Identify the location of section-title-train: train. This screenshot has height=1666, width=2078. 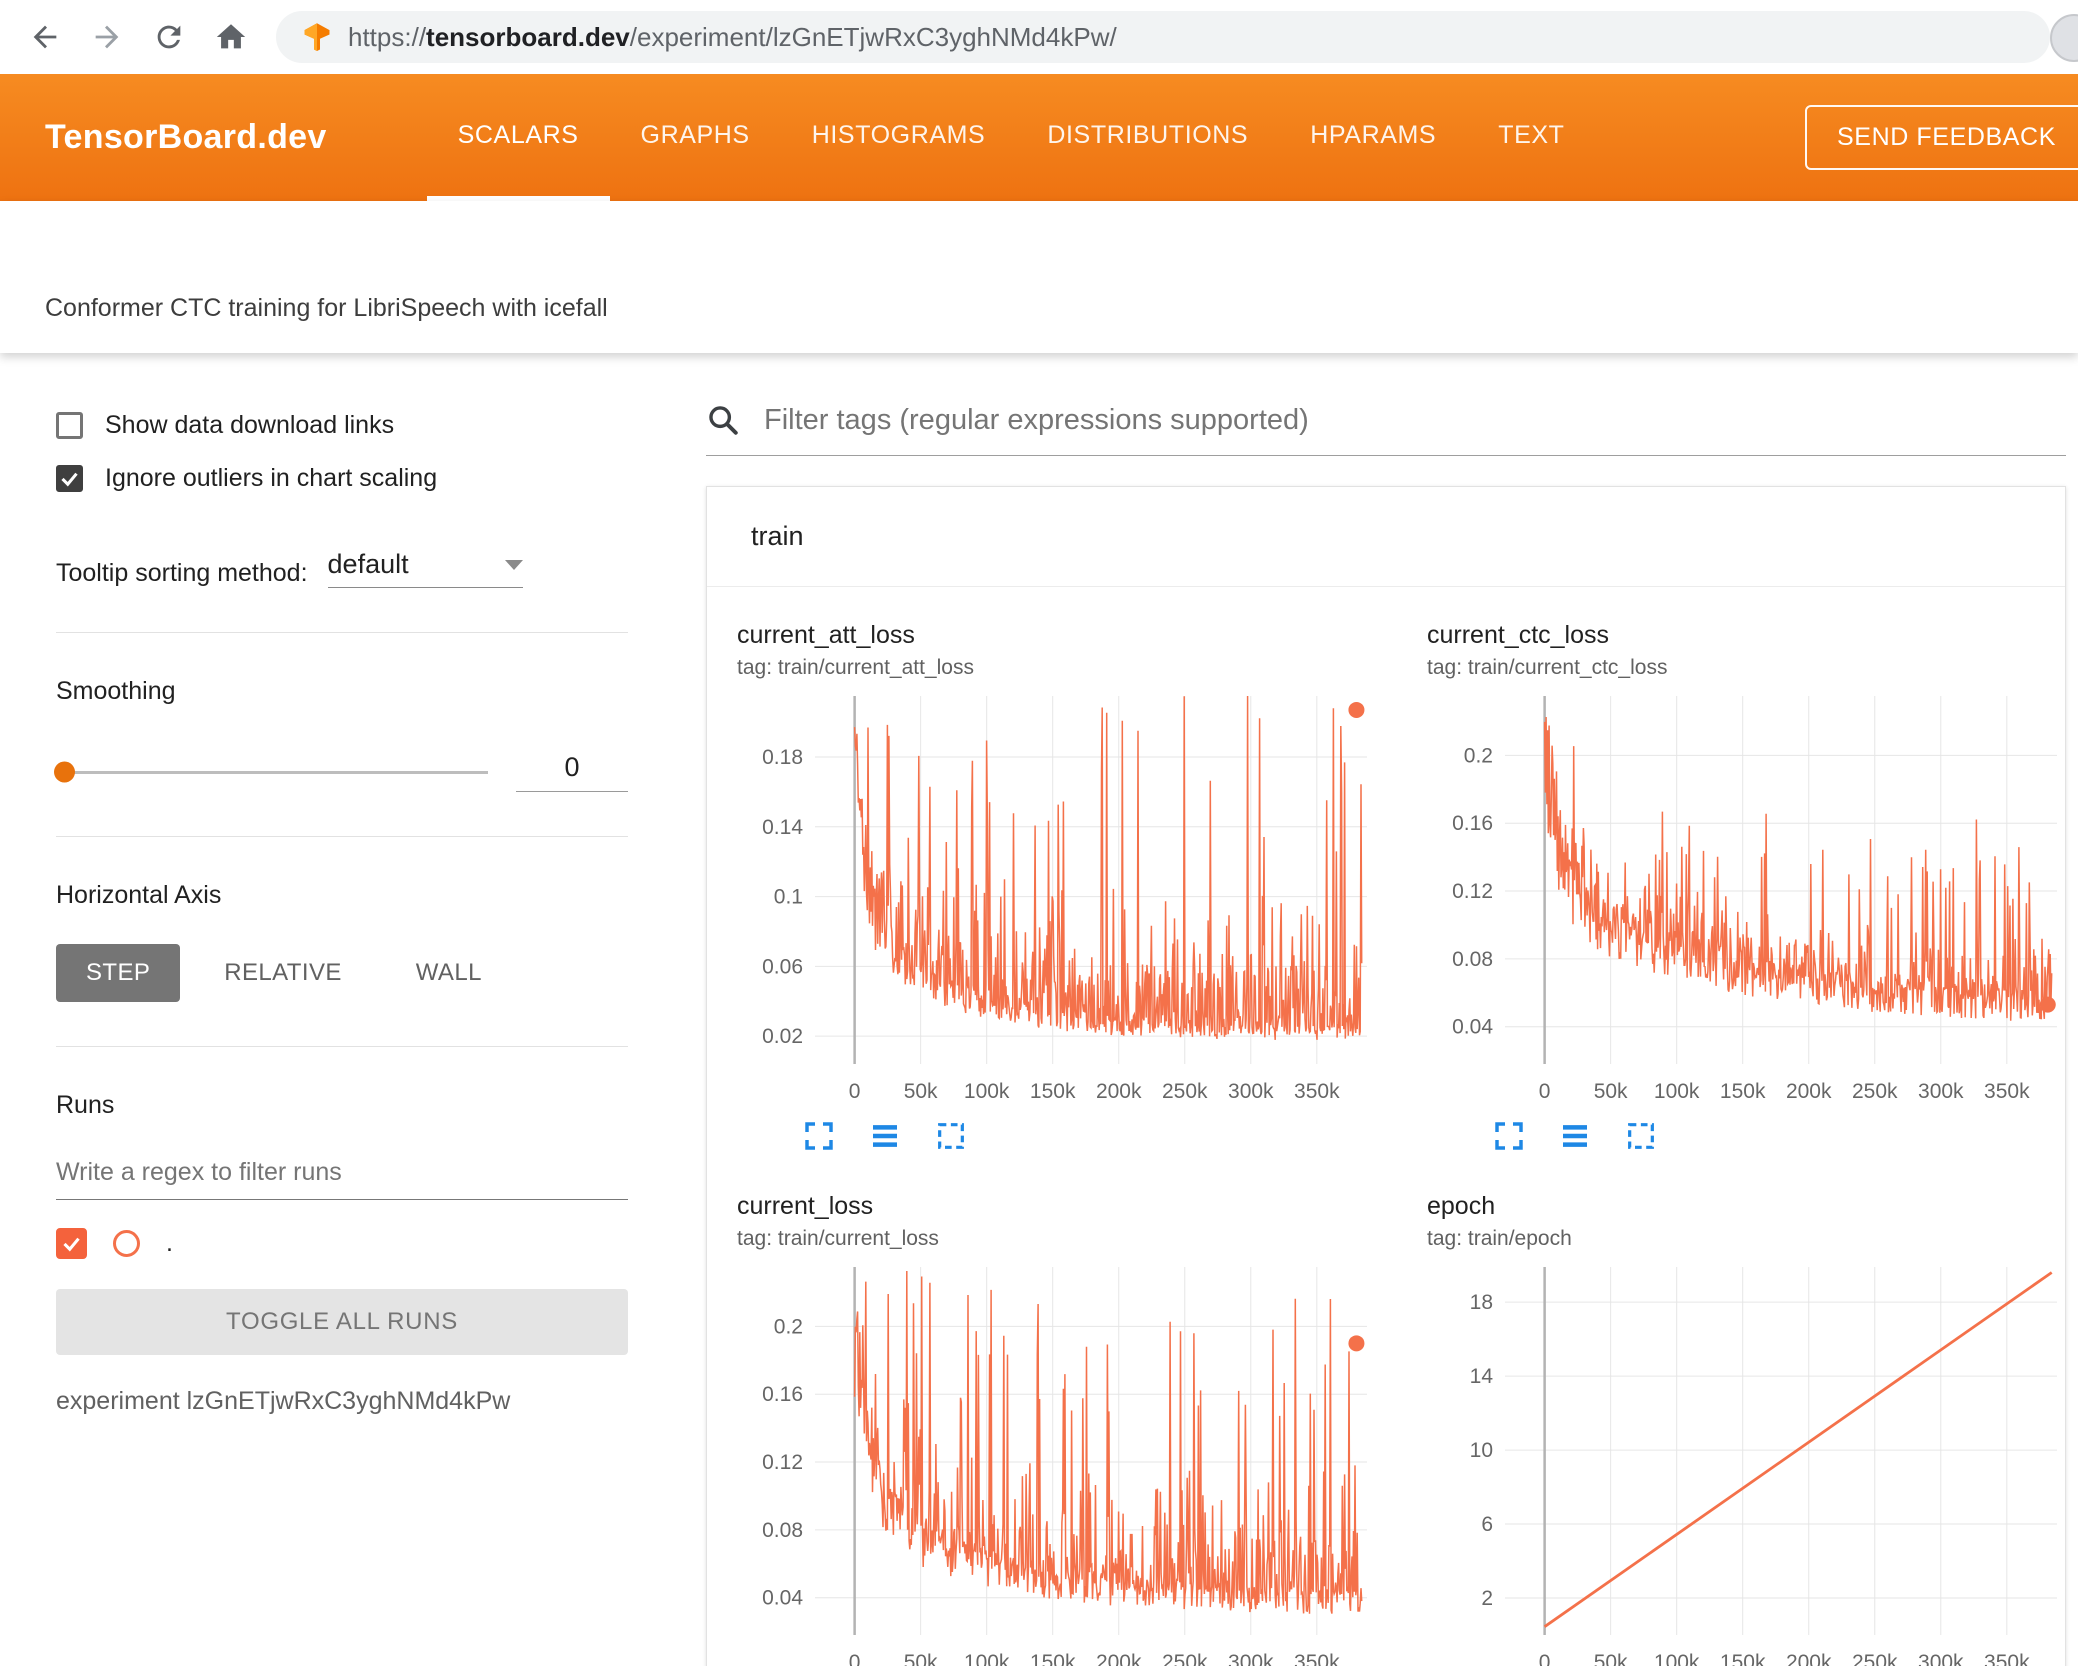
(1386, 537).